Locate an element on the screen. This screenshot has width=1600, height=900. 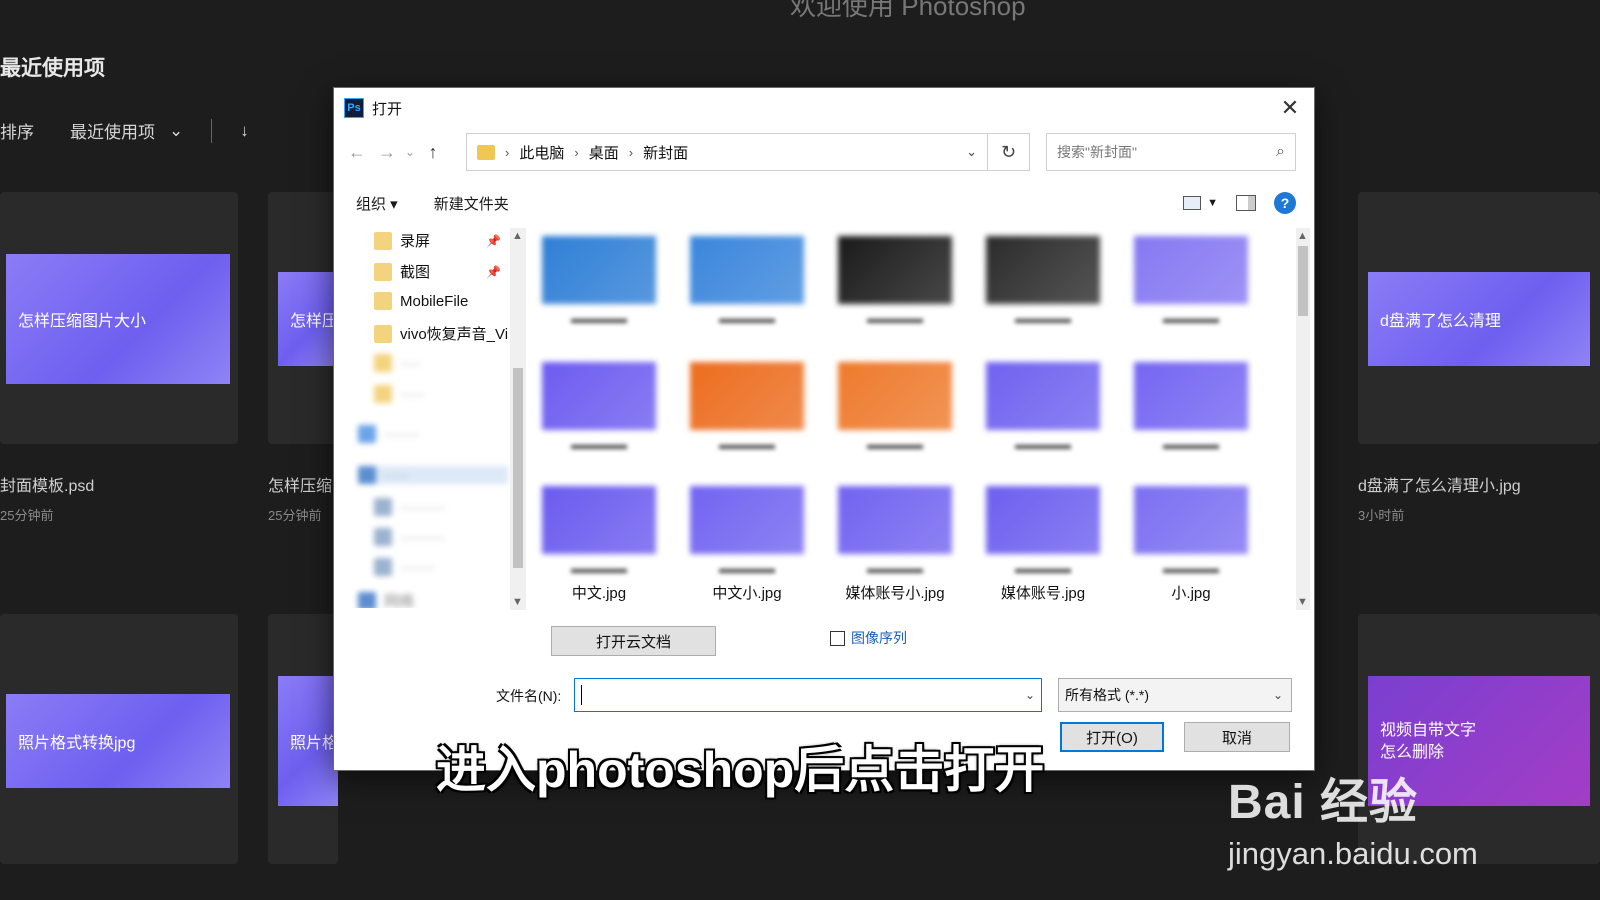
image-sequence-option: 图像序列 is located at coordinates (868, 638).